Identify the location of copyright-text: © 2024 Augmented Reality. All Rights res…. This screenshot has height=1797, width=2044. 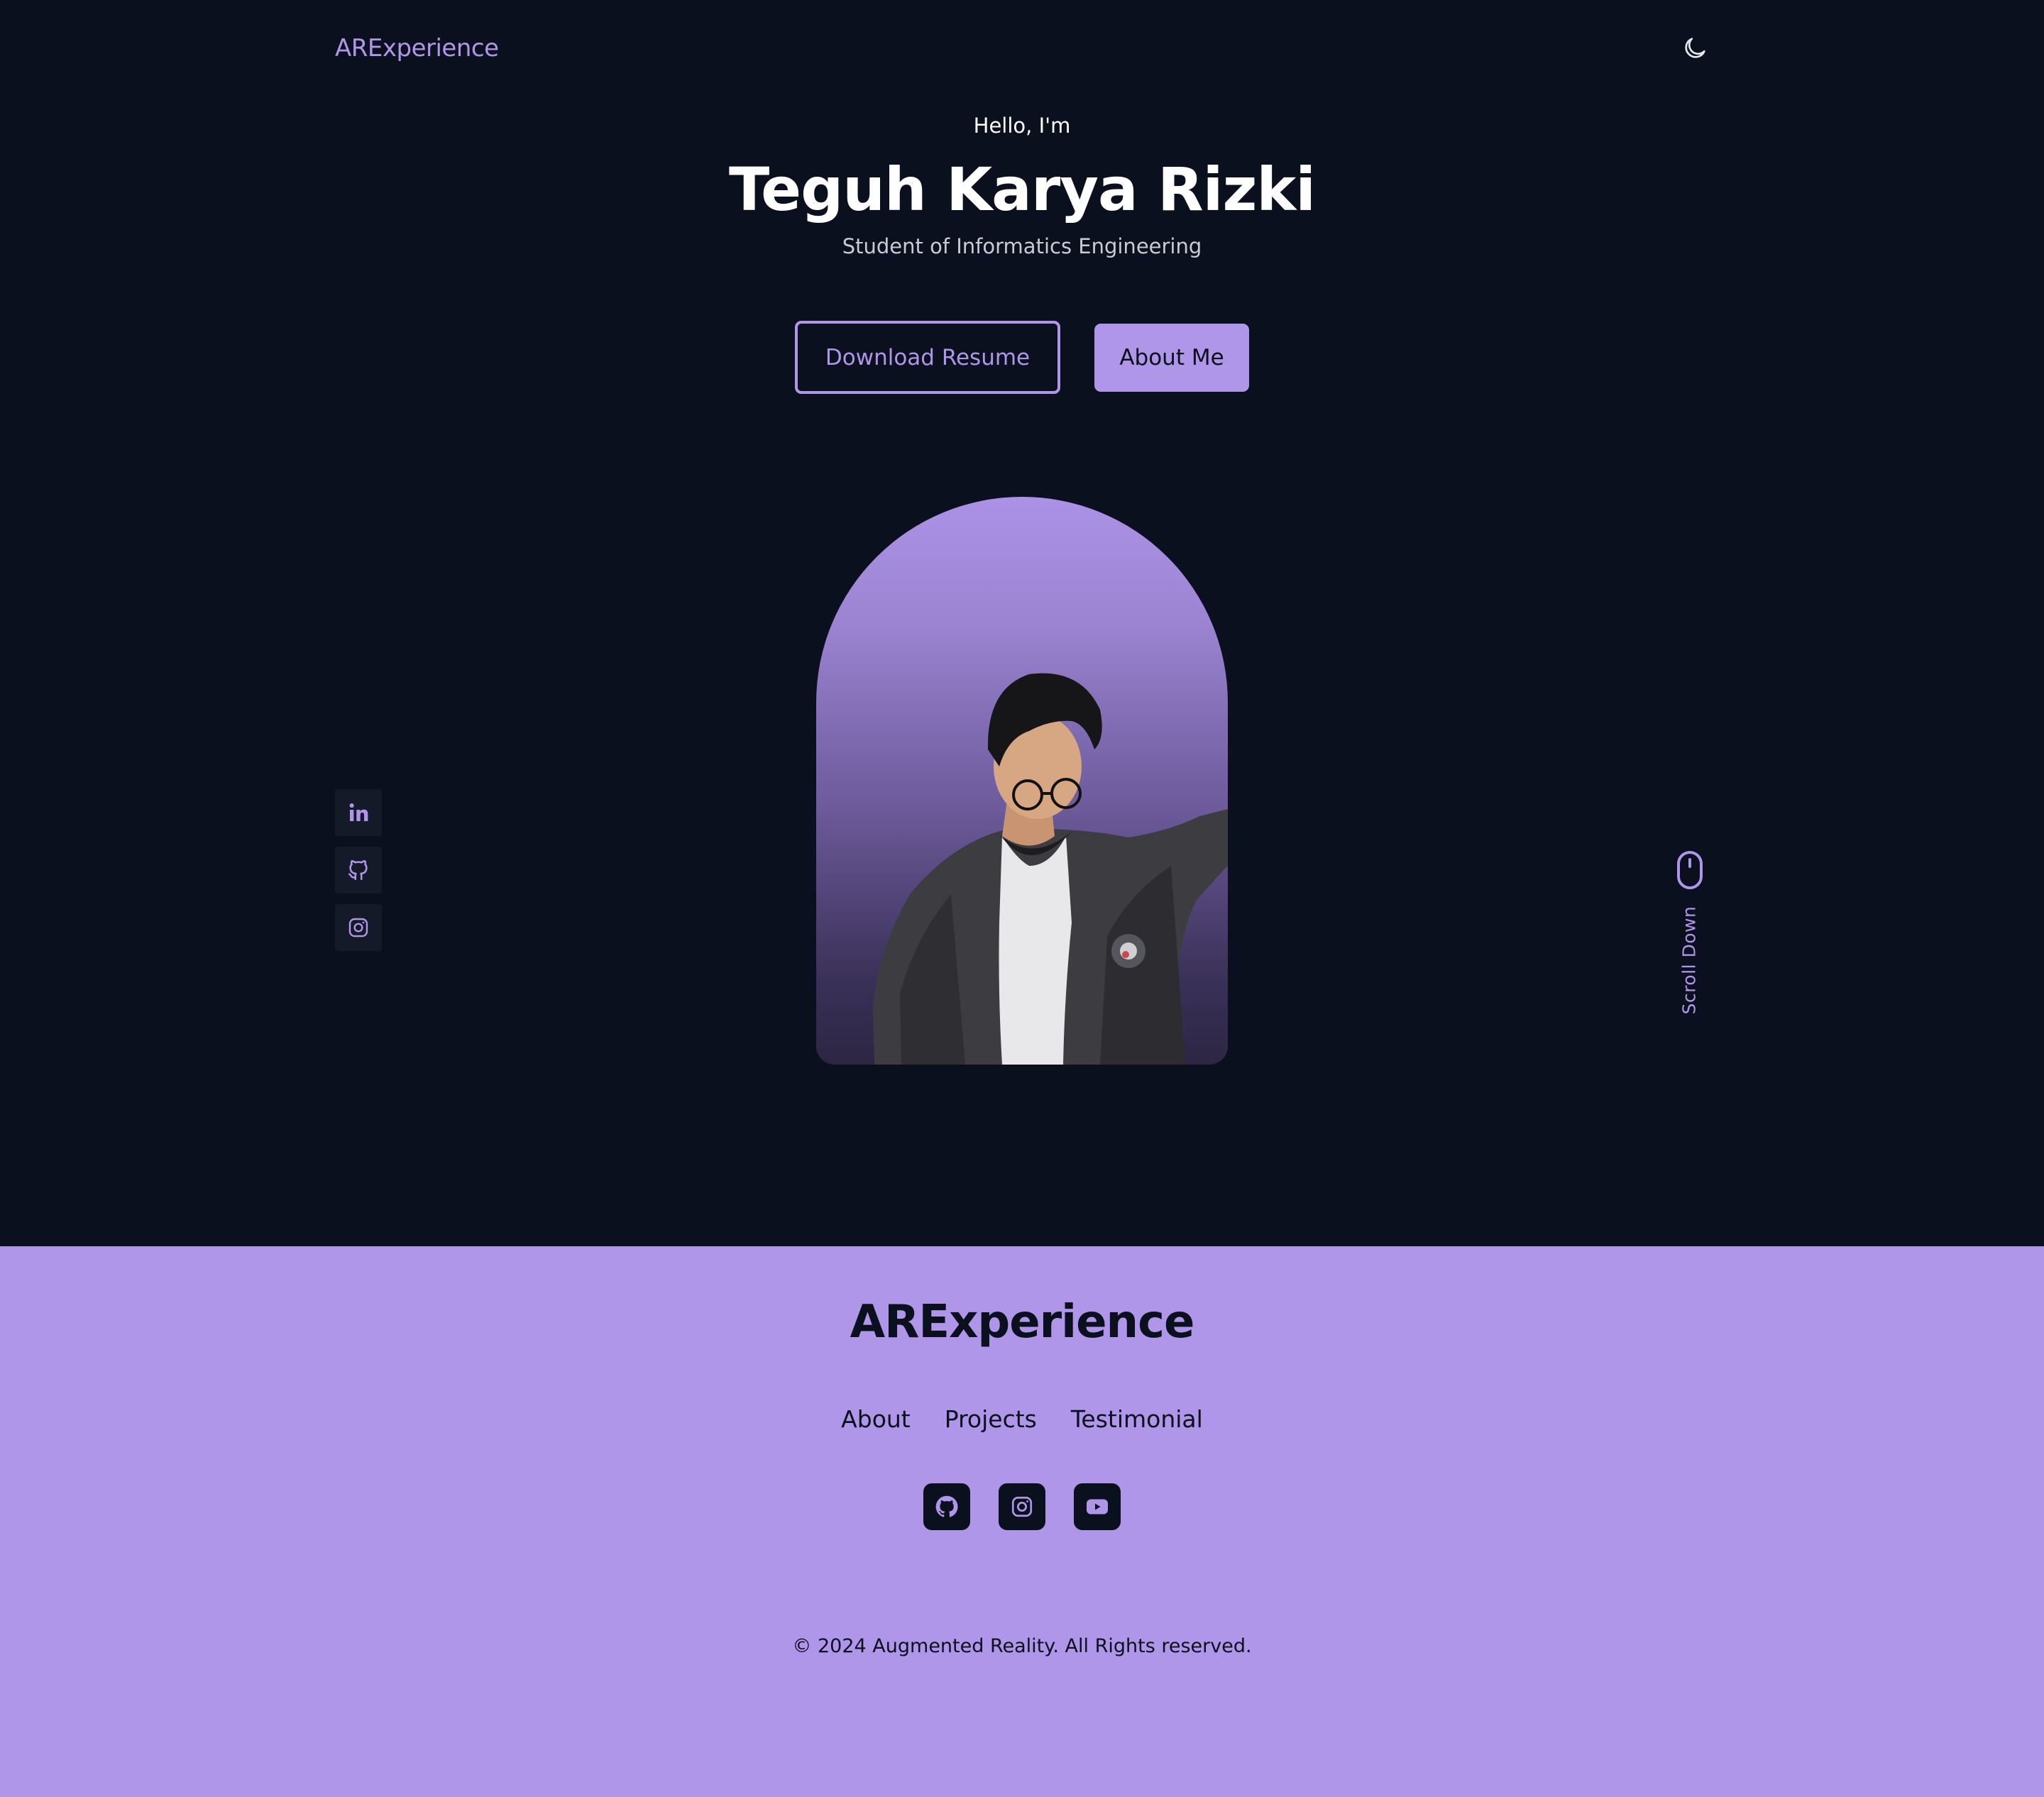
(1022, 1646).